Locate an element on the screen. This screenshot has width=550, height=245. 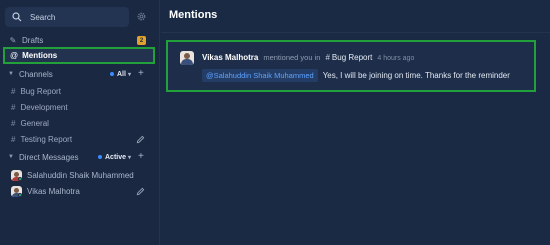
add-direct-message-button: + is located at coordinates (141, 157).